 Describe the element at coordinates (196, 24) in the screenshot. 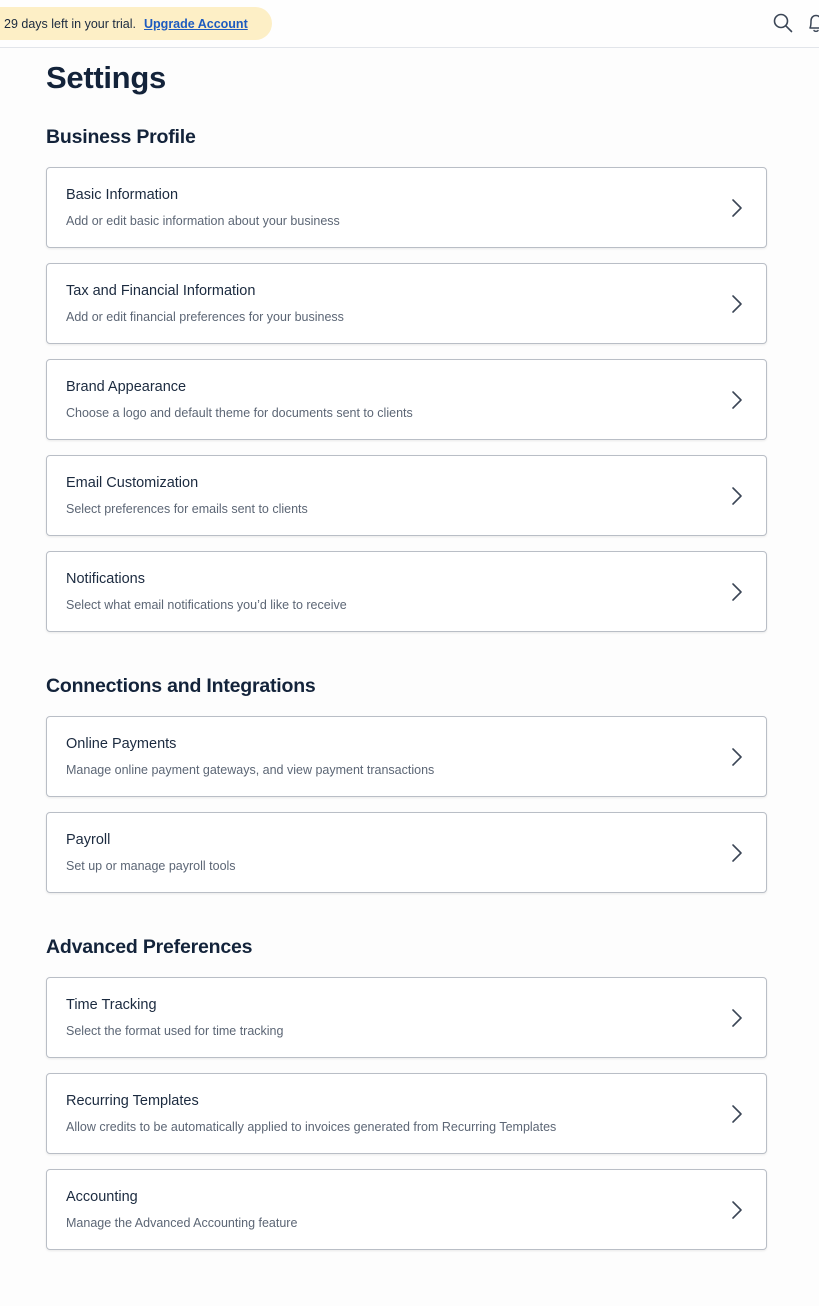

I see `upgrade-account-link: Upgrade Account` at that location.